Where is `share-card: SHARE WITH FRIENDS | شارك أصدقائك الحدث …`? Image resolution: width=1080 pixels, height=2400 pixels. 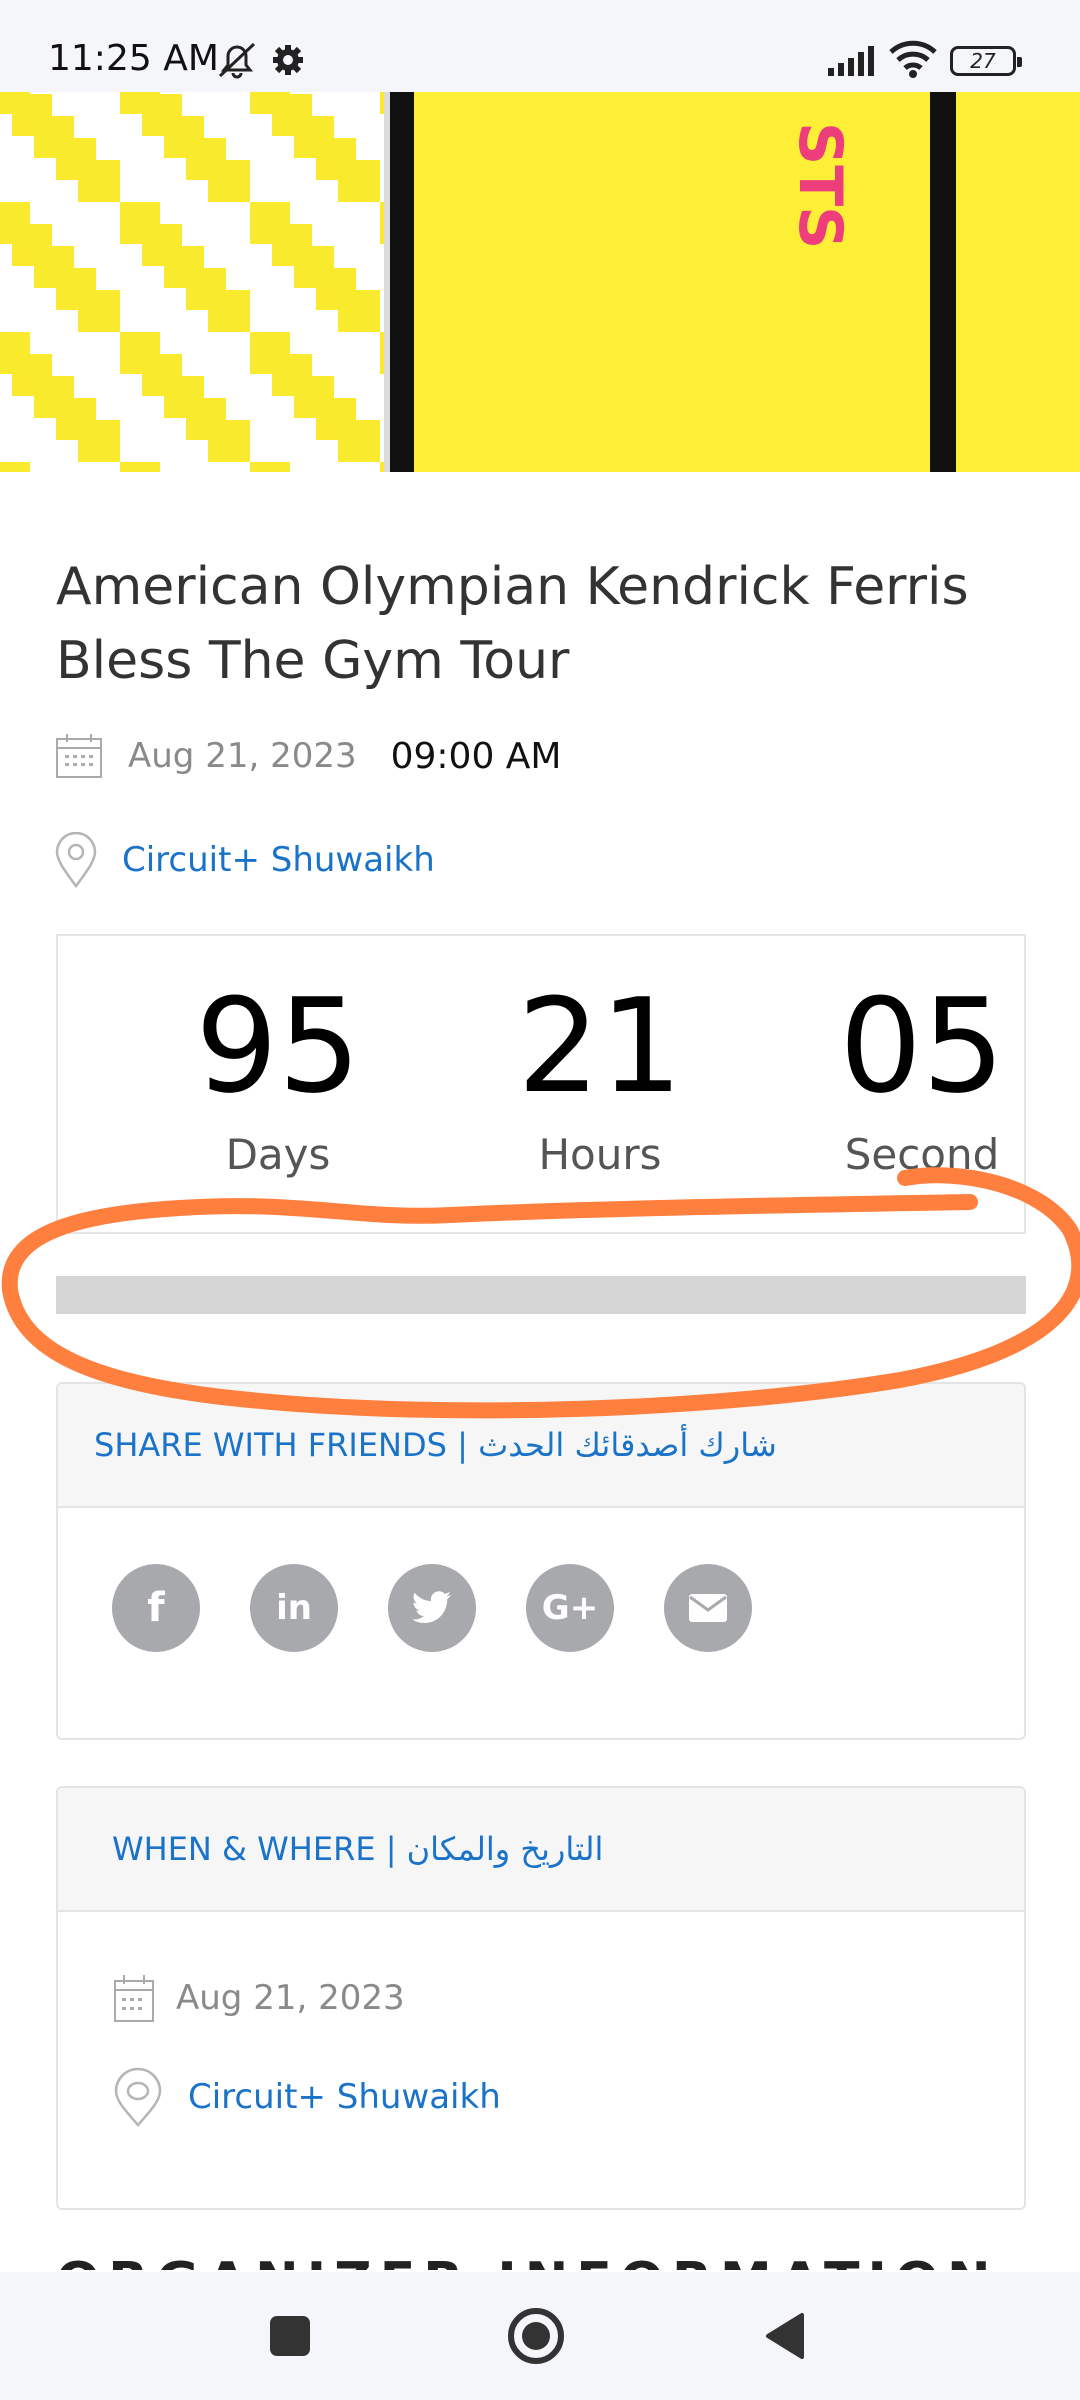 share-card: SHARE WITH FRIENDS | شارك أصدقائك الحدث … is located at coordinates (541, 1561).